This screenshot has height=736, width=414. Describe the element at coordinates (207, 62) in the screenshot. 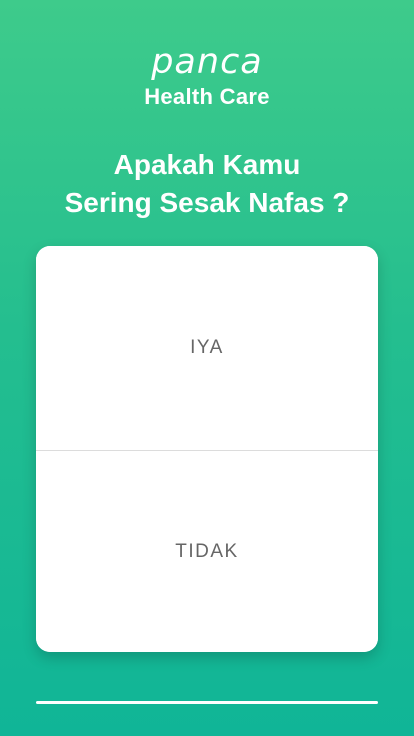

I see `logo: panca` at that location.